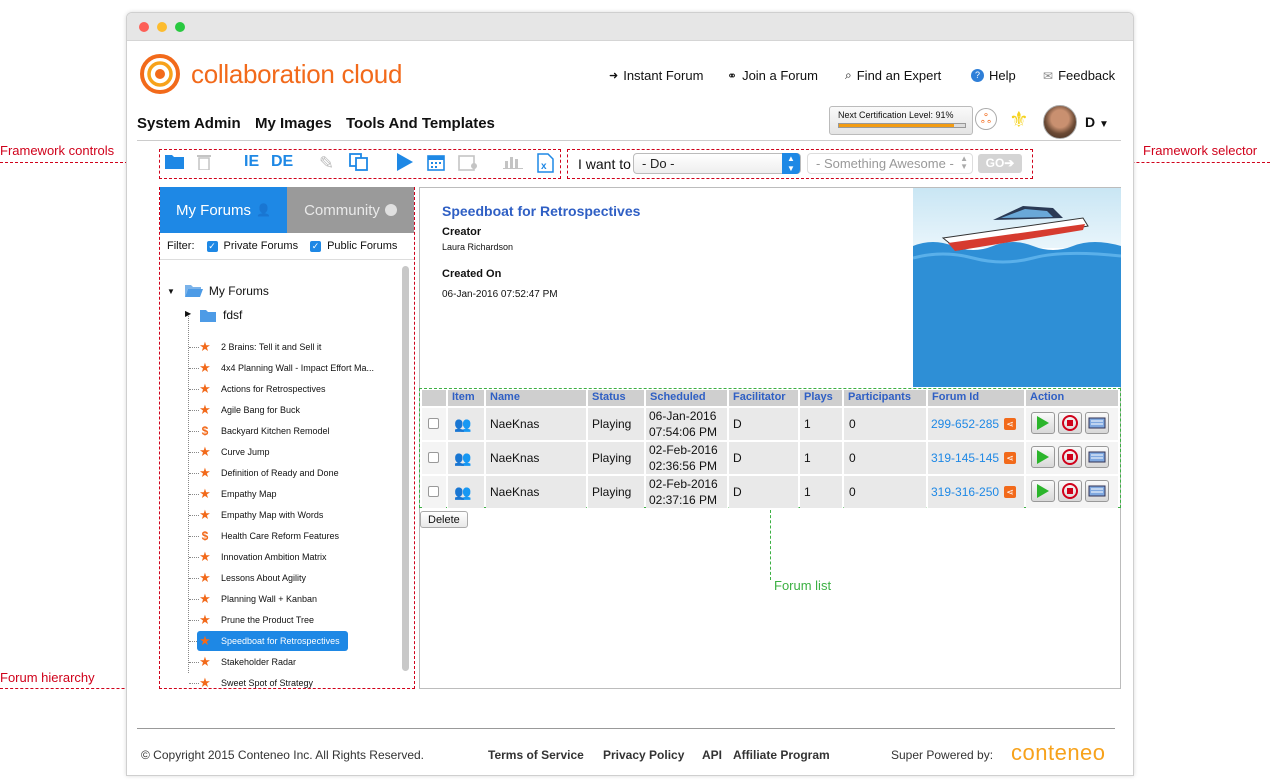 This screenshot has height=784, width=1270. I want to click on copy-icon, so click(359, 164).